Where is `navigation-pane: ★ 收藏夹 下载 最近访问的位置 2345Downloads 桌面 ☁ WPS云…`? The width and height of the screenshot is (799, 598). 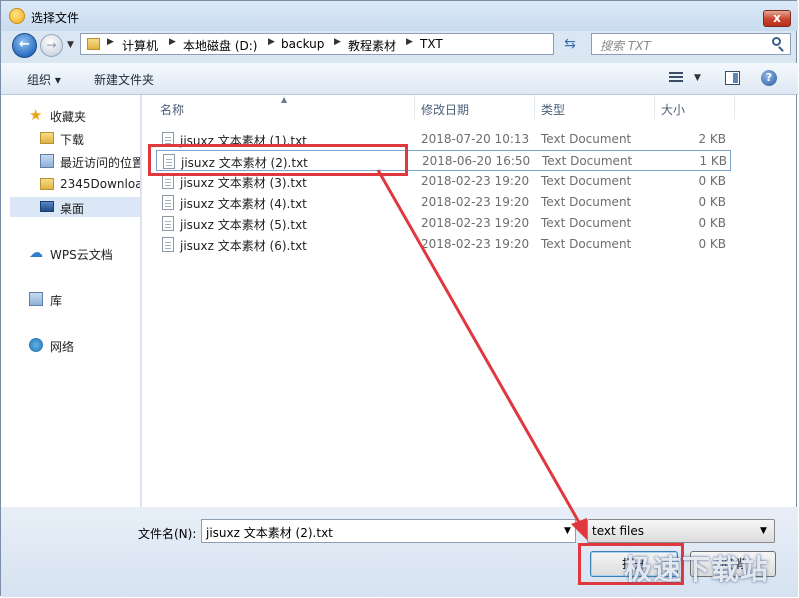
navigation-pane: ★ 收藏夹 下载 最近访问的位置 2345Downloads 桌面 ☁ WPS云… is located at coordinates (71, 301).